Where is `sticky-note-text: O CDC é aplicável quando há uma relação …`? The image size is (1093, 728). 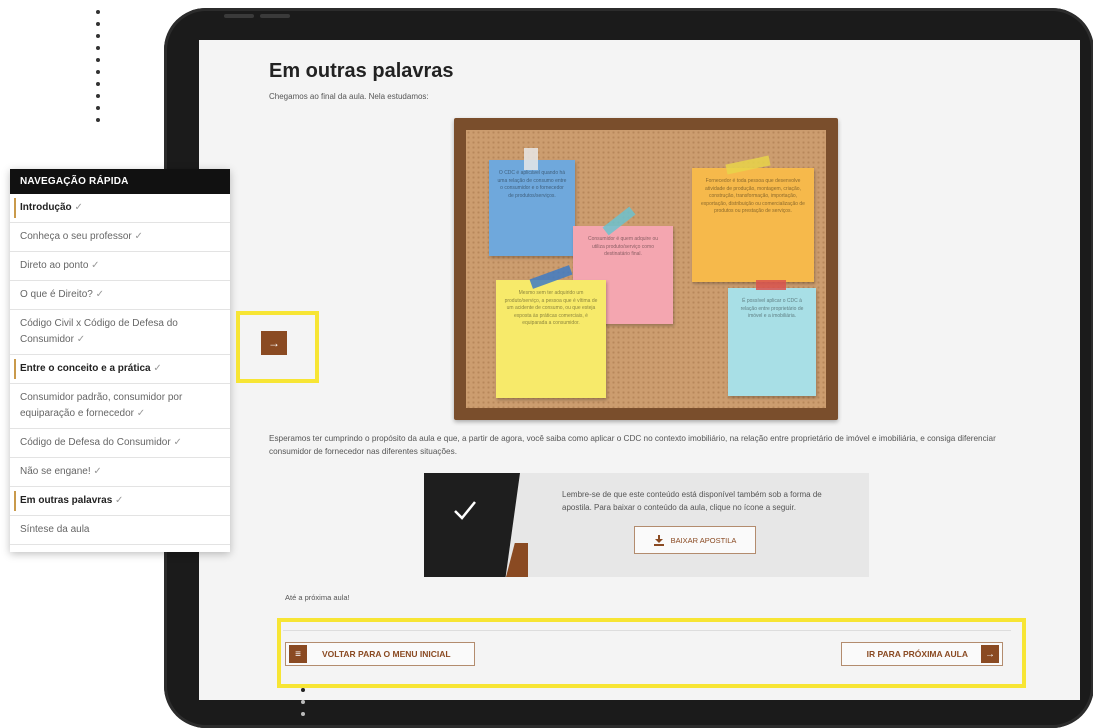
sticky-note-text: O CDC é aplicável quando há uma relação … is located at coordinates (532, 184).